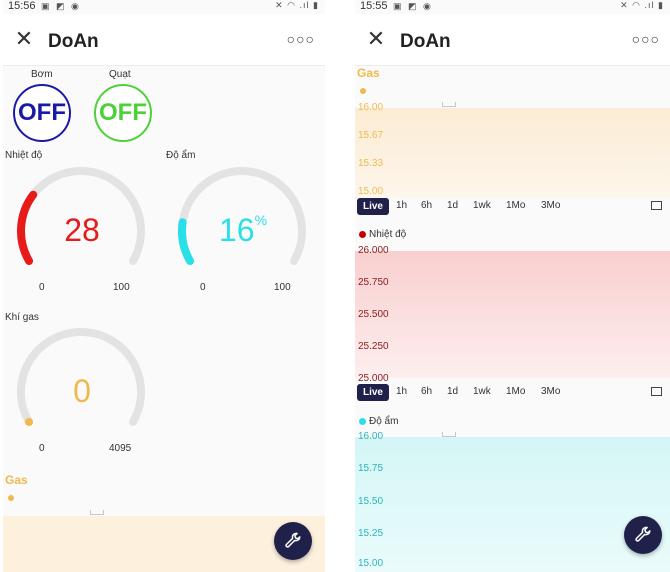 The height and width of the screenshot is (572, 670). What do you see at coordinates (42, 74) in the screenshot?
I see `pump-label: Bơm` at bounding box center [42, 74].